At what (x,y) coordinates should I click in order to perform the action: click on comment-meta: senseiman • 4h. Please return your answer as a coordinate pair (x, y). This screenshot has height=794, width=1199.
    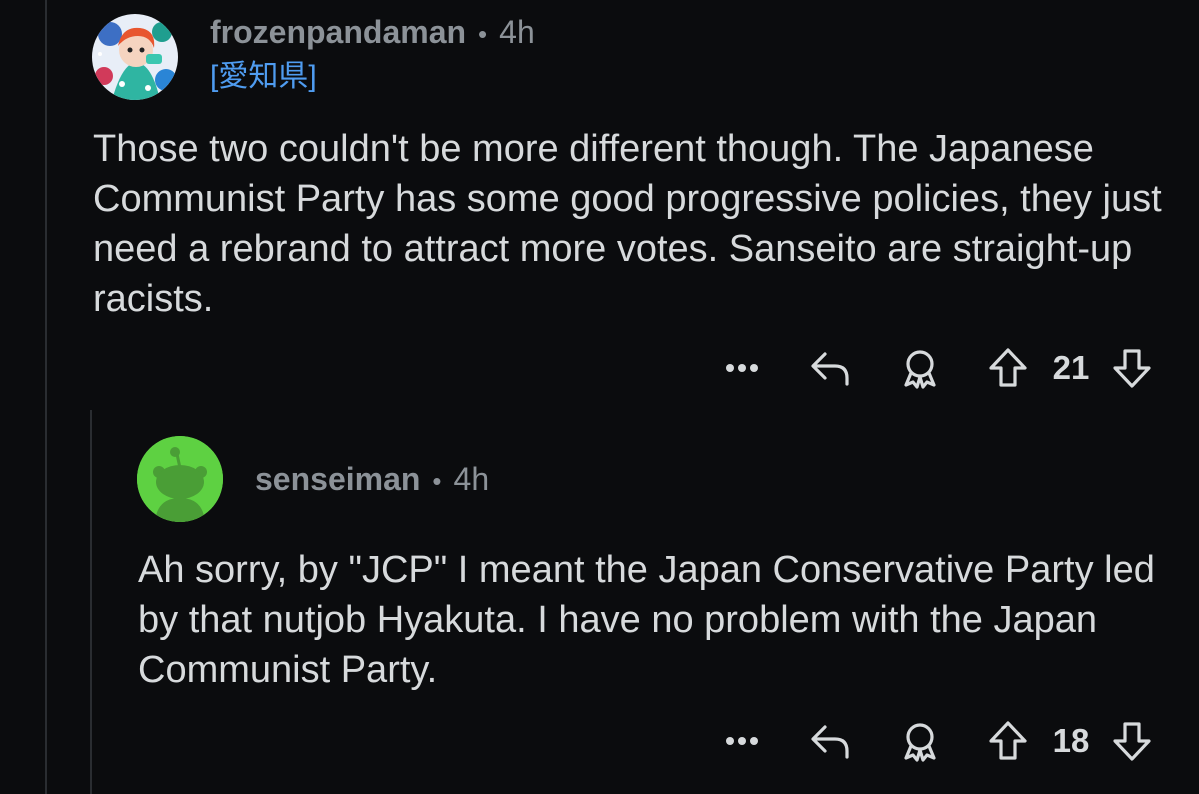
    Looking at the image, I should click on (372, 480).